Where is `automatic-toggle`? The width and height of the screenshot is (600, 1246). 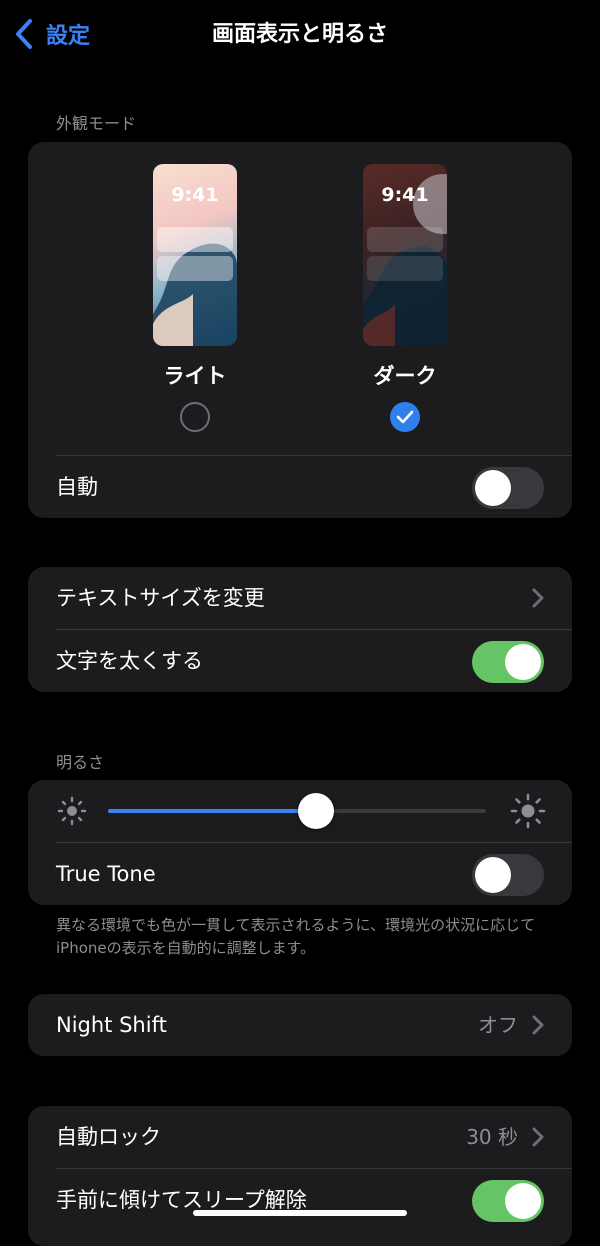 automatic-toggle is located at coordinates (508, 488).